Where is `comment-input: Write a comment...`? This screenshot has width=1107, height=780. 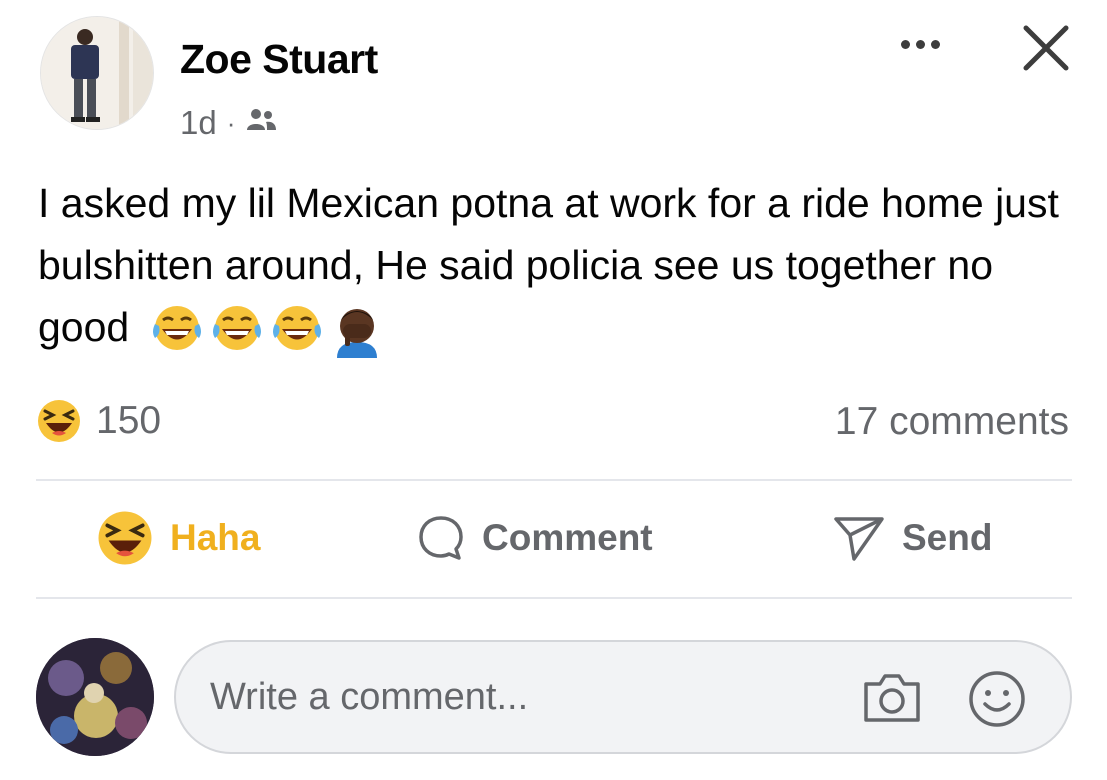 comment-input: Write a comment... is located at coordinates (623, 697).